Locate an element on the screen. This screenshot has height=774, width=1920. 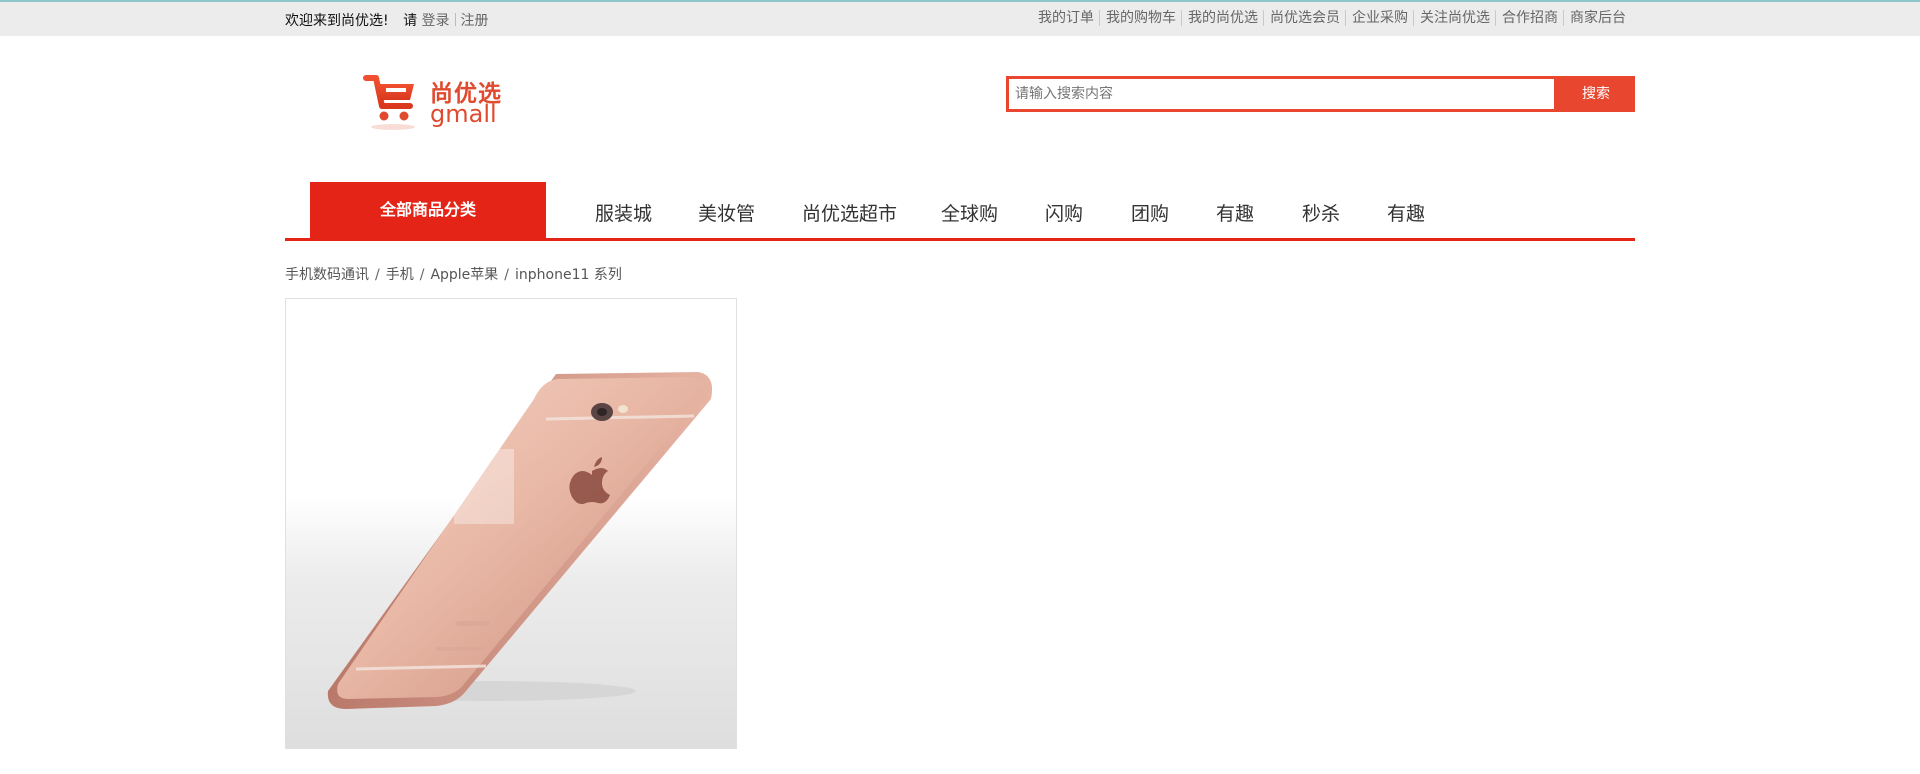
nav-item-flash: 闪购 is located at coordinates (1064, 212).